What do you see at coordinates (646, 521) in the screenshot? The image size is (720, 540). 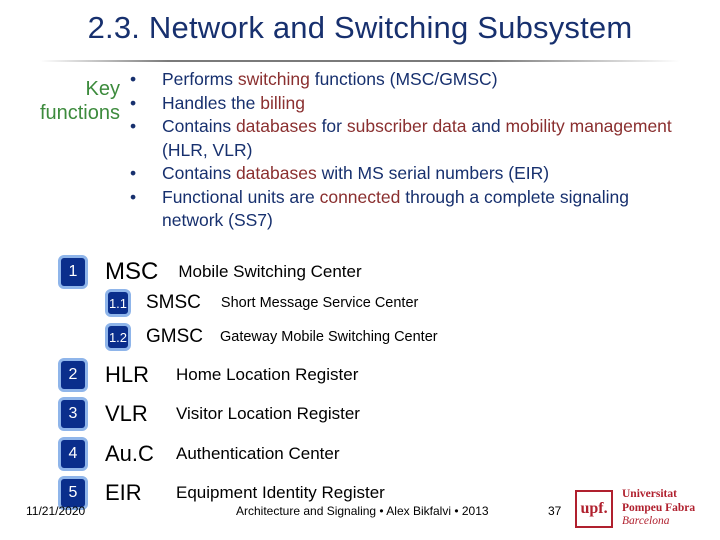 I see `logo-line3: Barcelona` at bounding box center [646, 521].